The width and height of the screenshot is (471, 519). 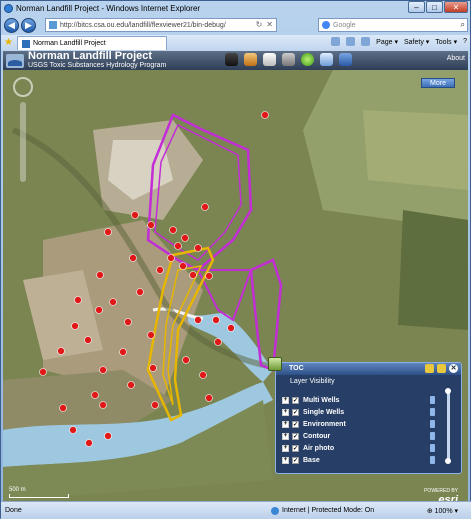 What do you see at coordinates (23, 142) in the screenshot?
I see `zoom-slider` at bounding box center [23, 142].